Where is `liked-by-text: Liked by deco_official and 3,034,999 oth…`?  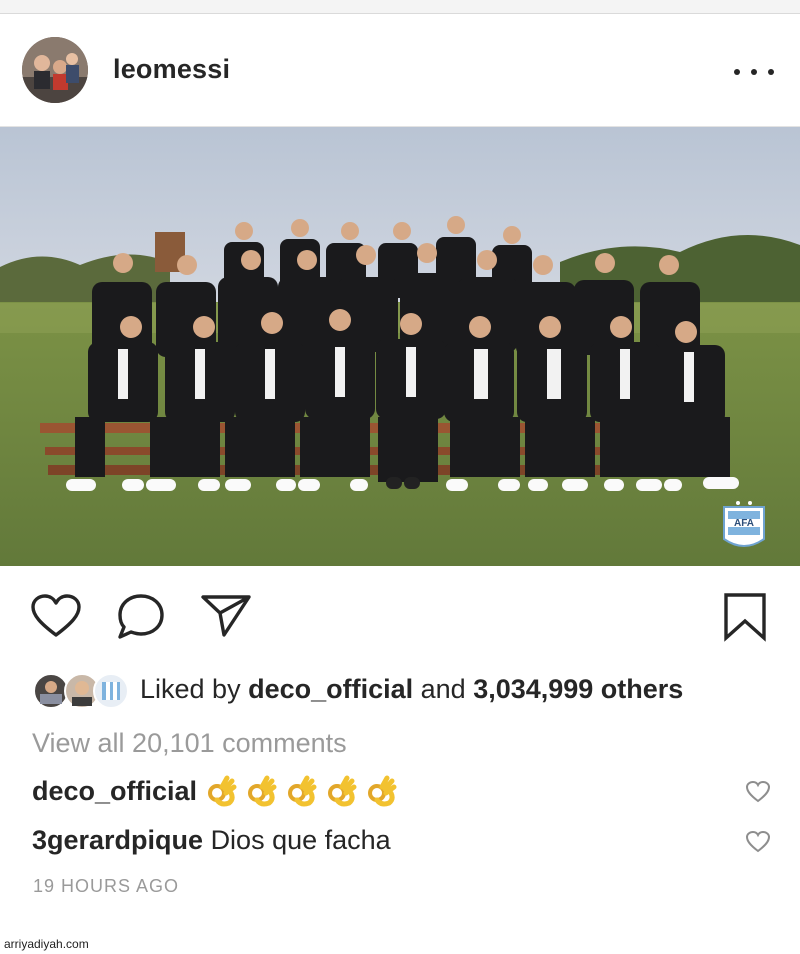 liked-by-text: Liked by deco_official and 3,034,999 oth… is located at coordinates (411, 689).